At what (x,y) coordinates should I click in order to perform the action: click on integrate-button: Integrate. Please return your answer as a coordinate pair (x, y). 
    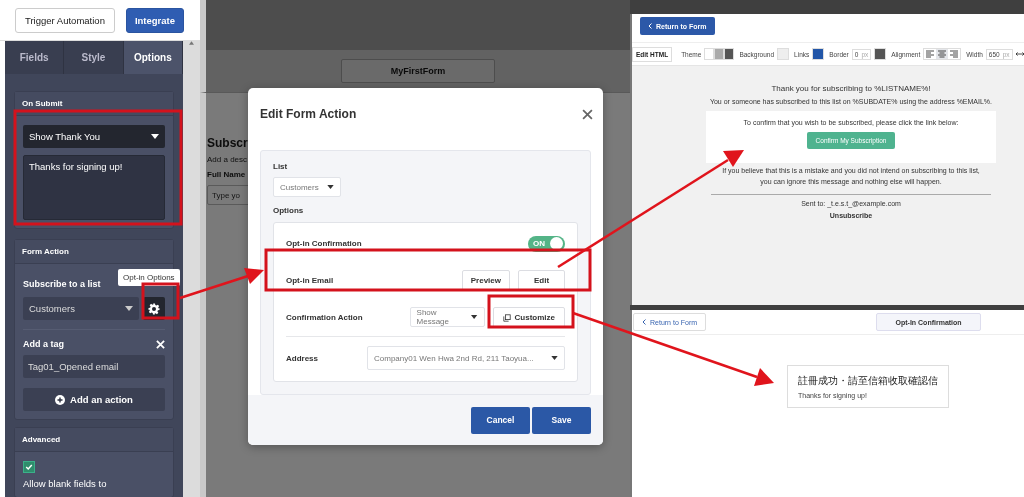
    Looking at the image, I should click on (155, 20).